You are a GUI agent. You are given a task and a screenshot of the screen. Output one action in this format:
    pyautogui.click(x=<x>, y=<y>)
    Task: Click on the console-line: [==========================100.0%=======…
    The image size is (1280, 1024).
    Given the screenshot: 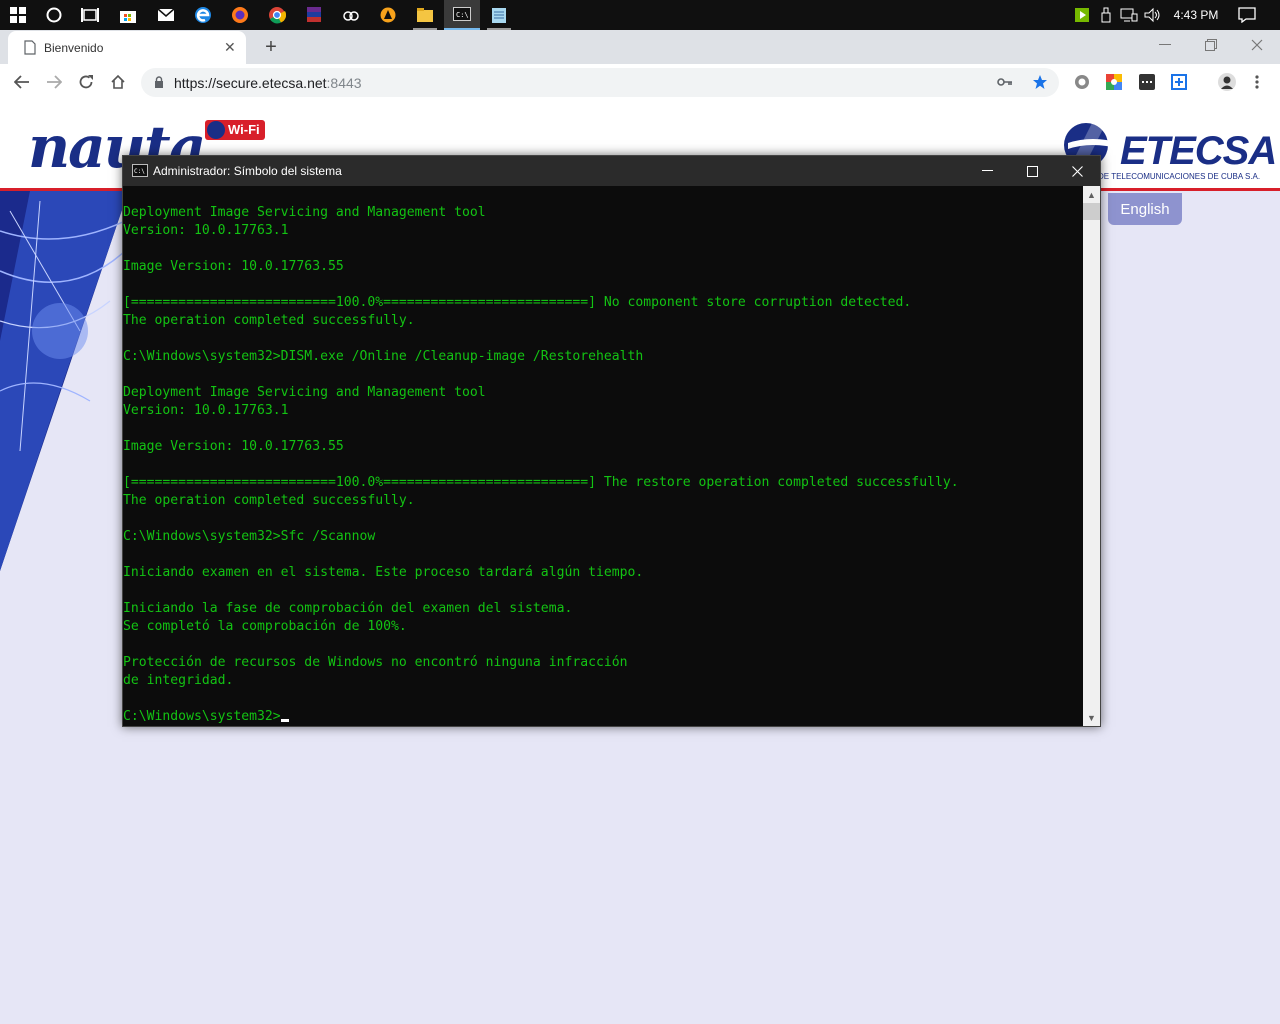 What is the action you would take?
    pyautogui.click(x=517, y=302)
    